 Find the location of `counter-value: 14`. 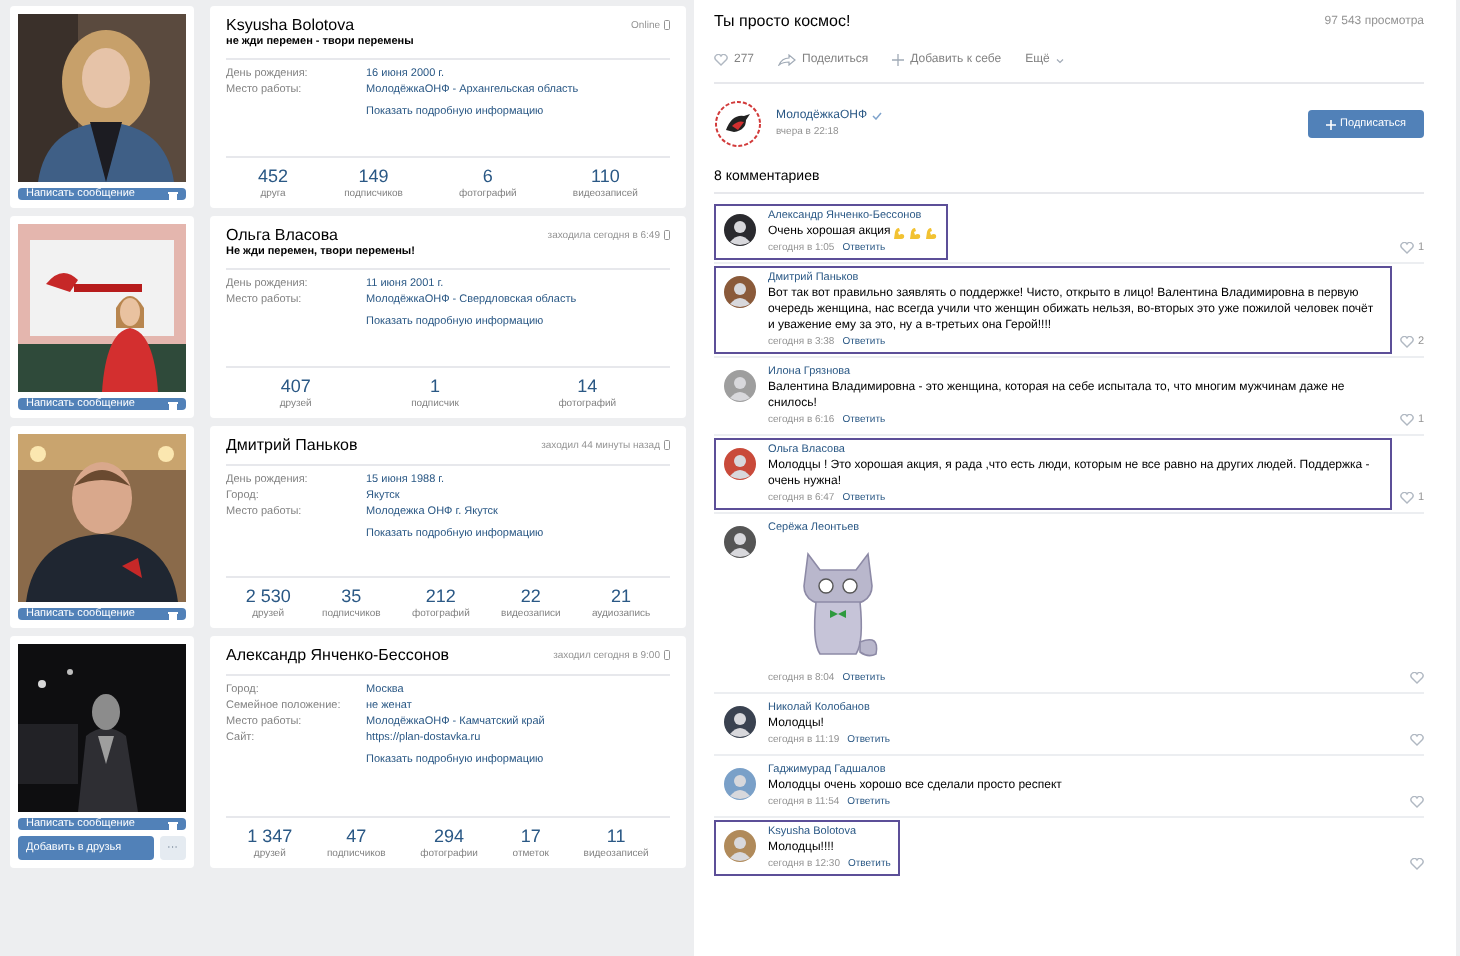

counter-value: 14 is located at coordinates (587, 386).